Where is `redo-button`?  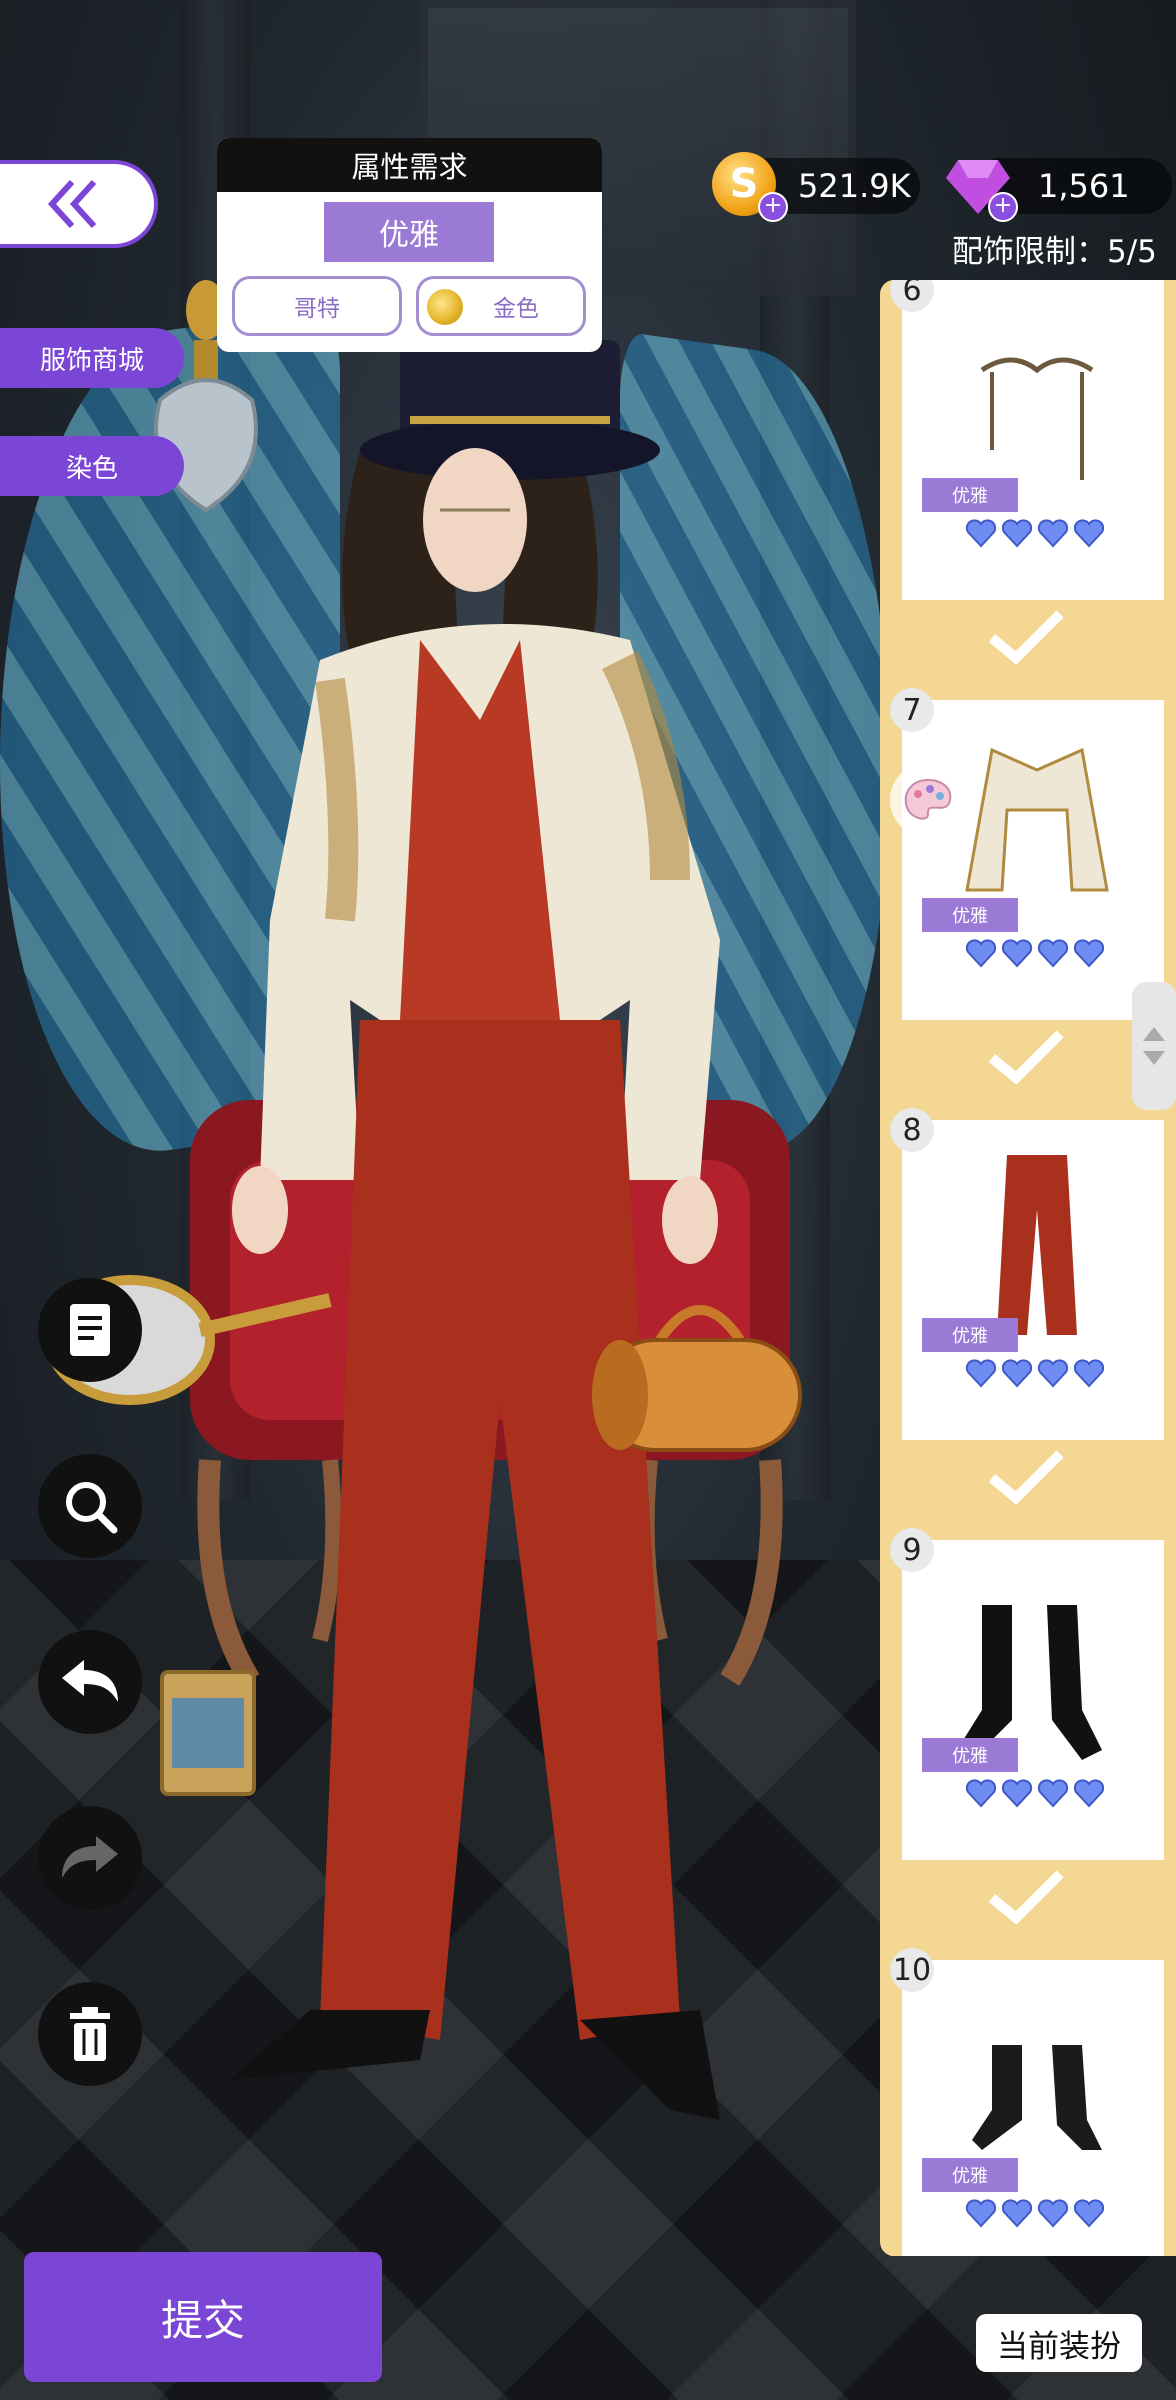 redo-button is located at coordinates (90, 1858).